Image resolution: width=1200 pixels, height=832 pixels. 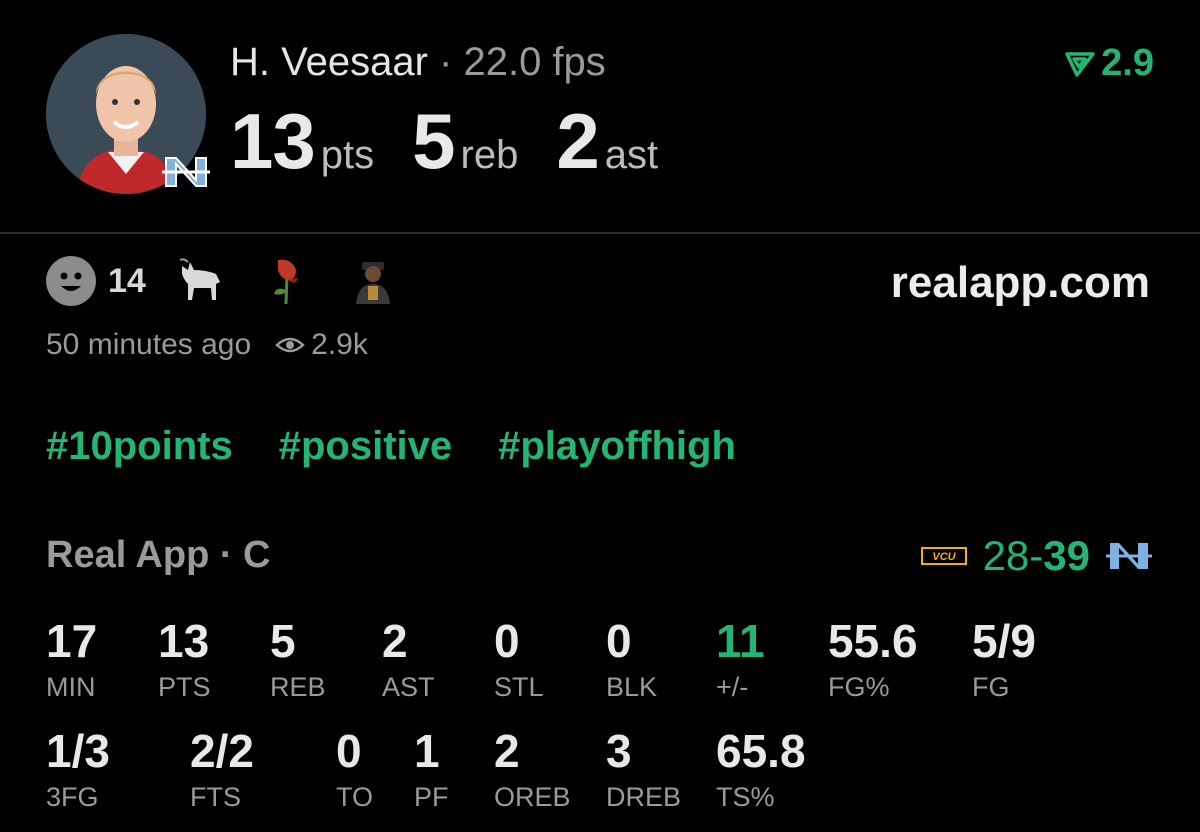 I want to click on stat-dreb: 3 DREB, so click(x=643, y=770).